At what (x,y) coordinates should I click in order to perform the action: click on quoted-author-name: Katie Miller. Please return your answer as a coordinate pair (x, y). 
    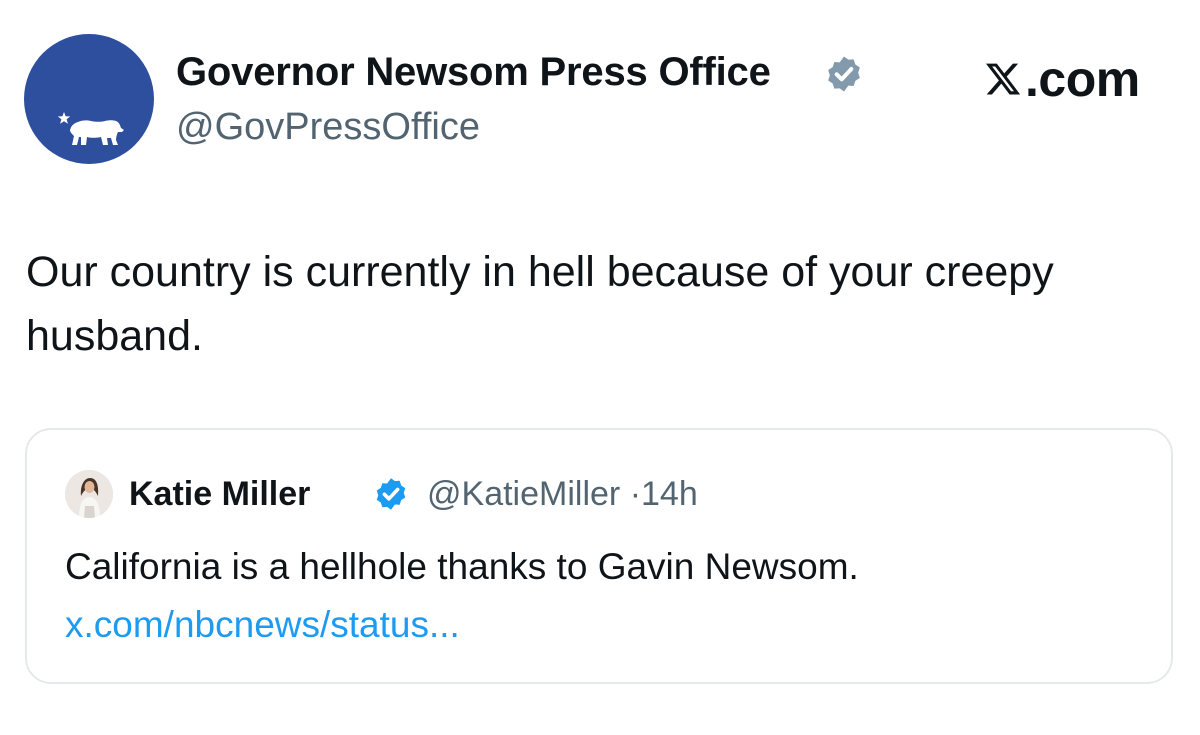
    Looking at the image, I should click on (219, 494).